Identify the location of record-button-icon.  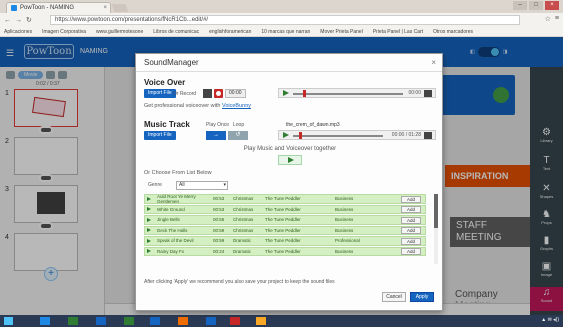
(218, 93).